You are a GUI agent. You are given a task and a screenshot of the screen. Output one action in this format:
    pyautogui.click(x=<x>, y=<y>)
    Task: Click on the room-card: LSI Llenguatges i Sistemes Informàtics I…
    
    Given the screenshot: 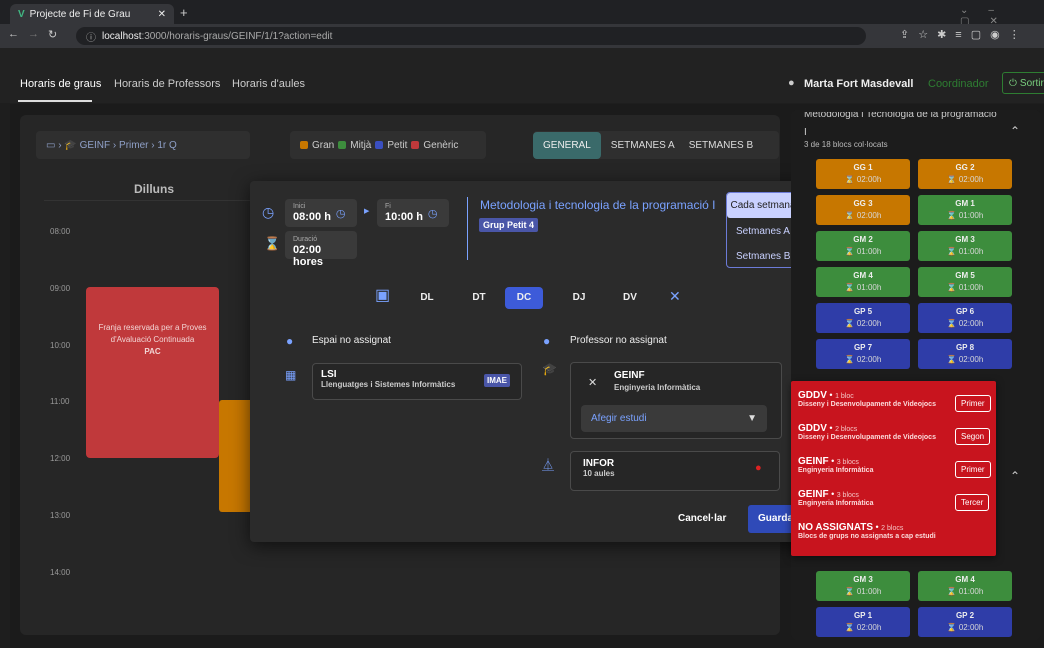 What is the action you would take?
    pyautogui.click(x=417, y=381)
    